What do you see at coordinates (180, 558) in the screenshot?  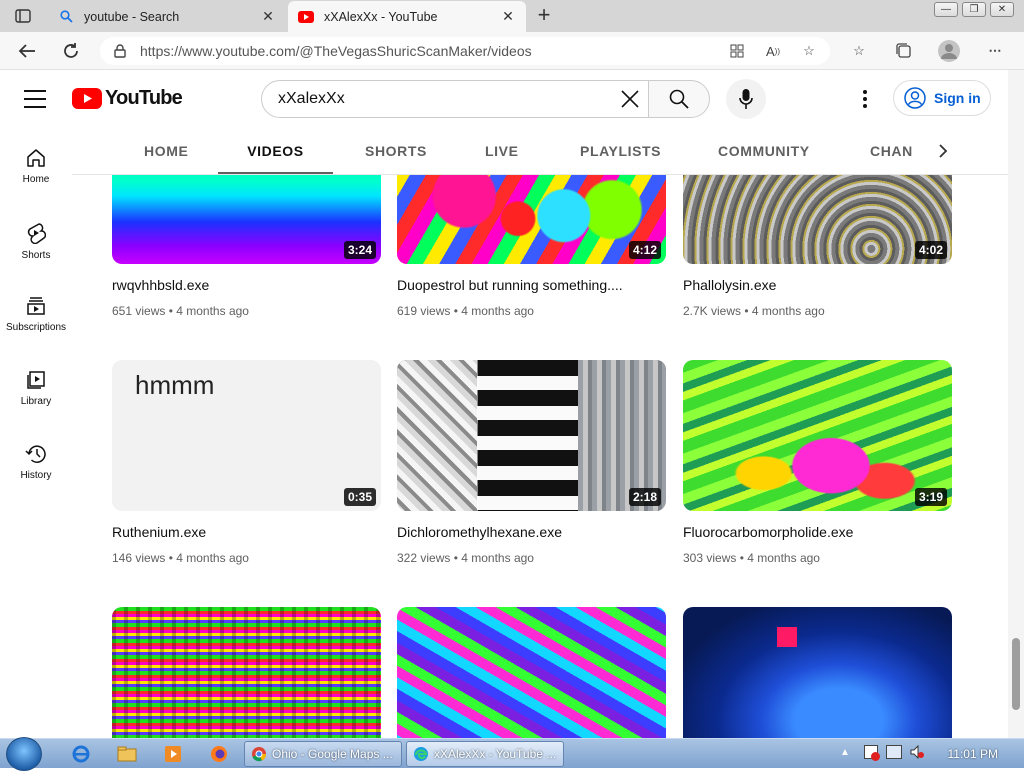 I see `video-meta: 146 views • 4 months ago` at bounding box center [180, 558].